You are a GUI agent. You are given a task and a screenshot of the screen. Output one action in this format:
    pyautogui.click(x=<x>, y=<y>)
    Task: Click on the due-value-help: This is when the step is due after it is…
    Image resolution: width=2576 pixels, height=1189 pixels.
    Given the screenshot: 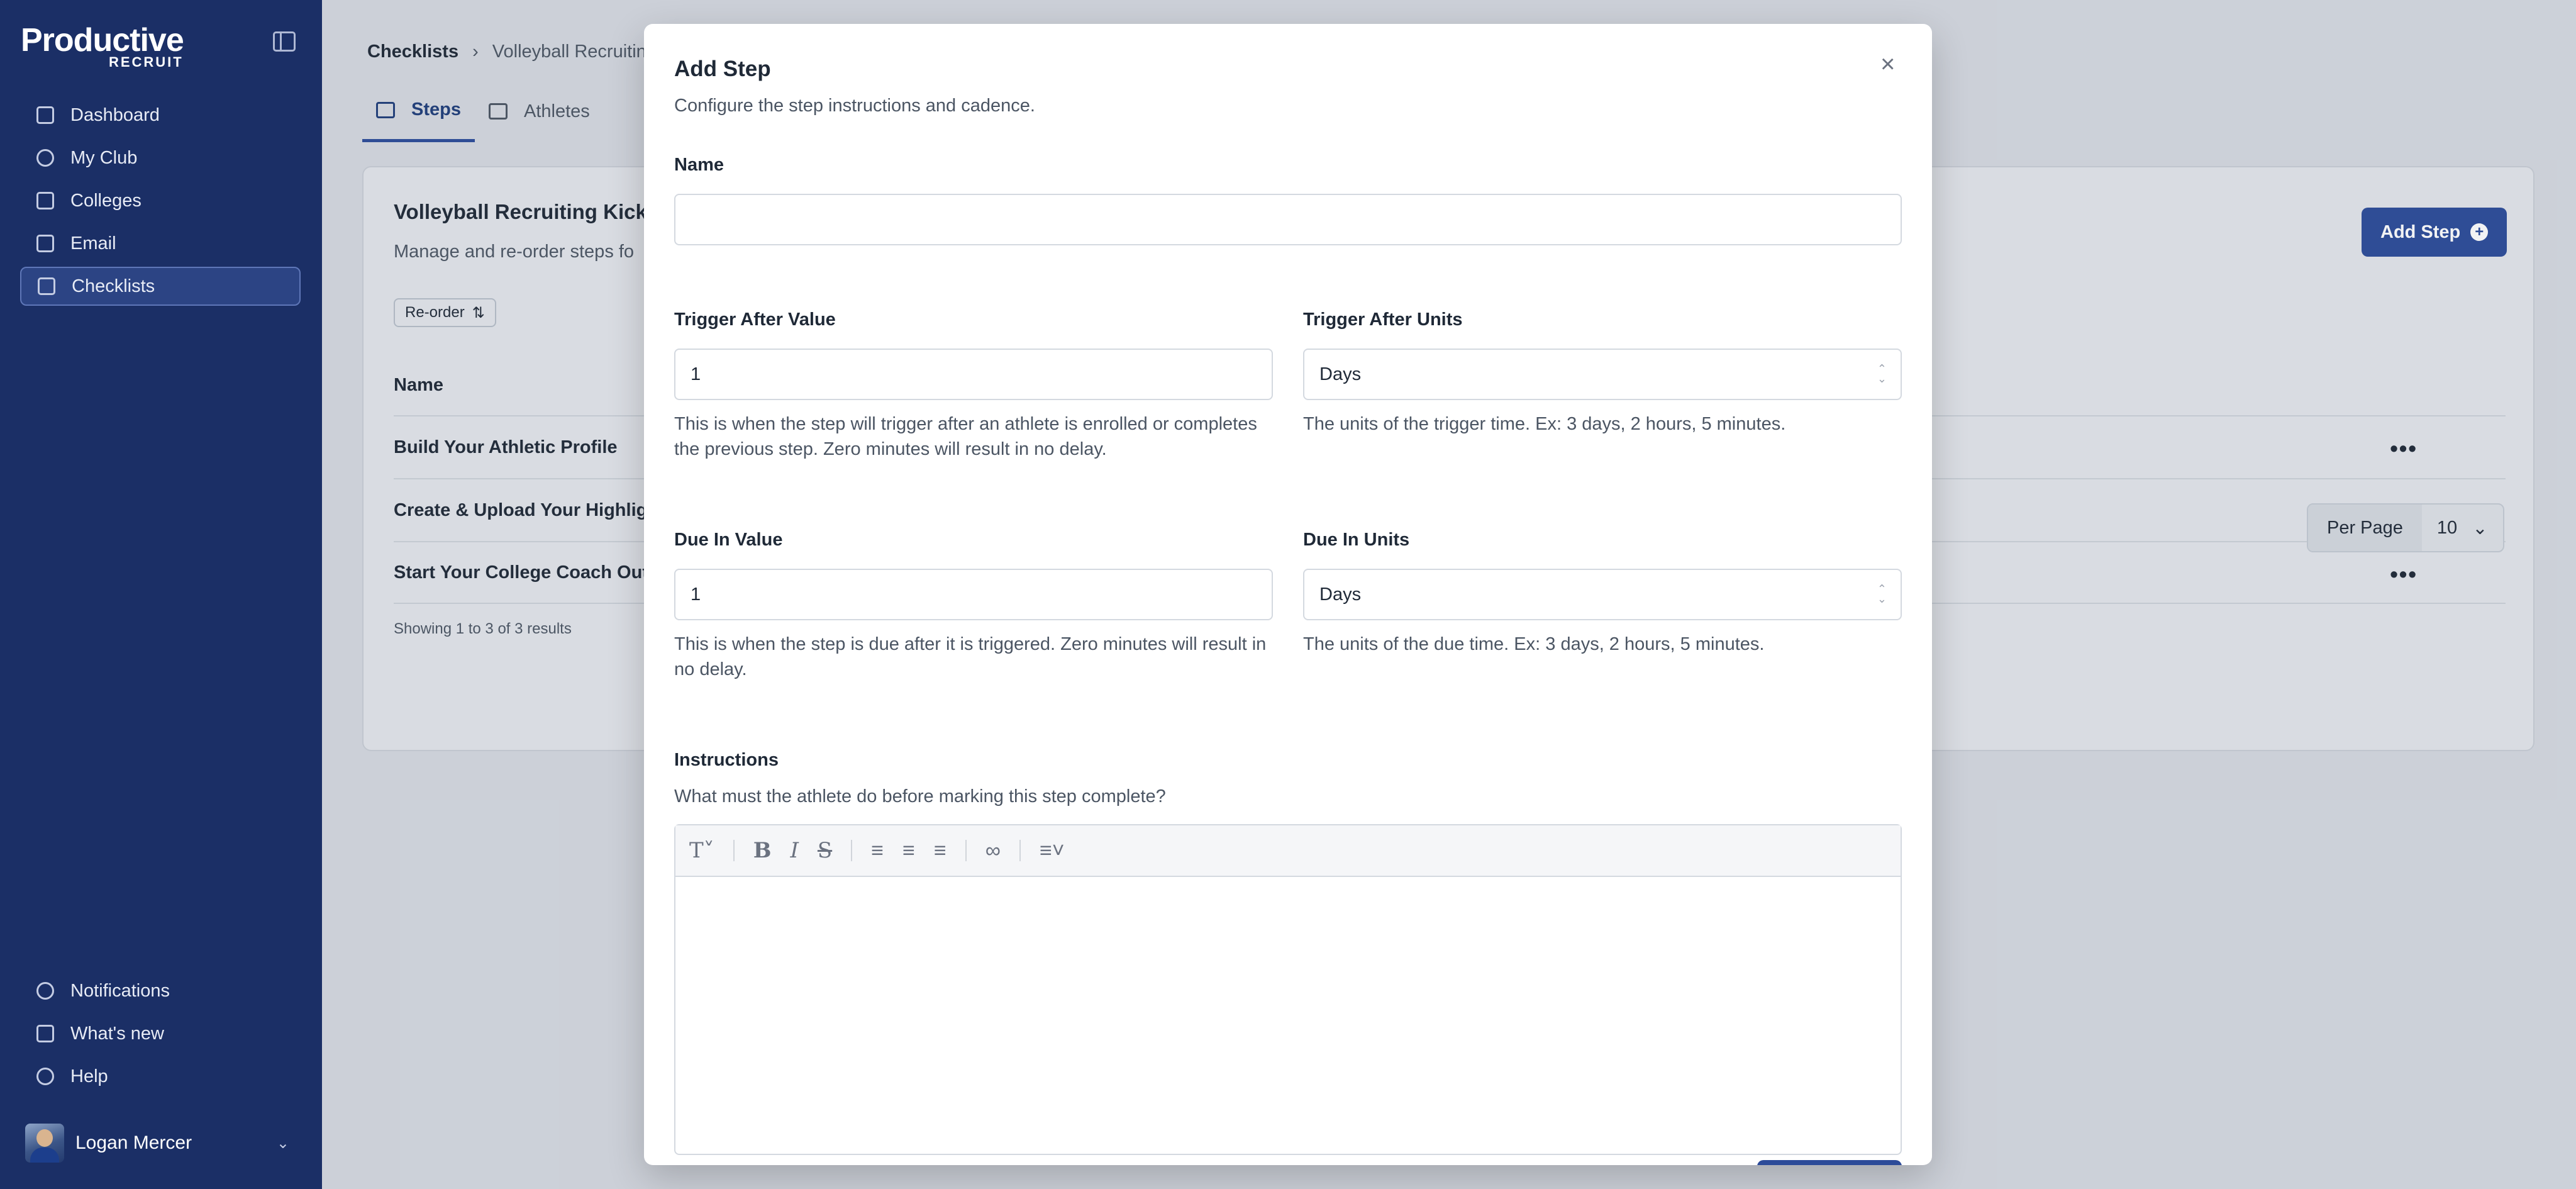 What is the action you would take?
    pyautogui.click(x=970, y=656)
    